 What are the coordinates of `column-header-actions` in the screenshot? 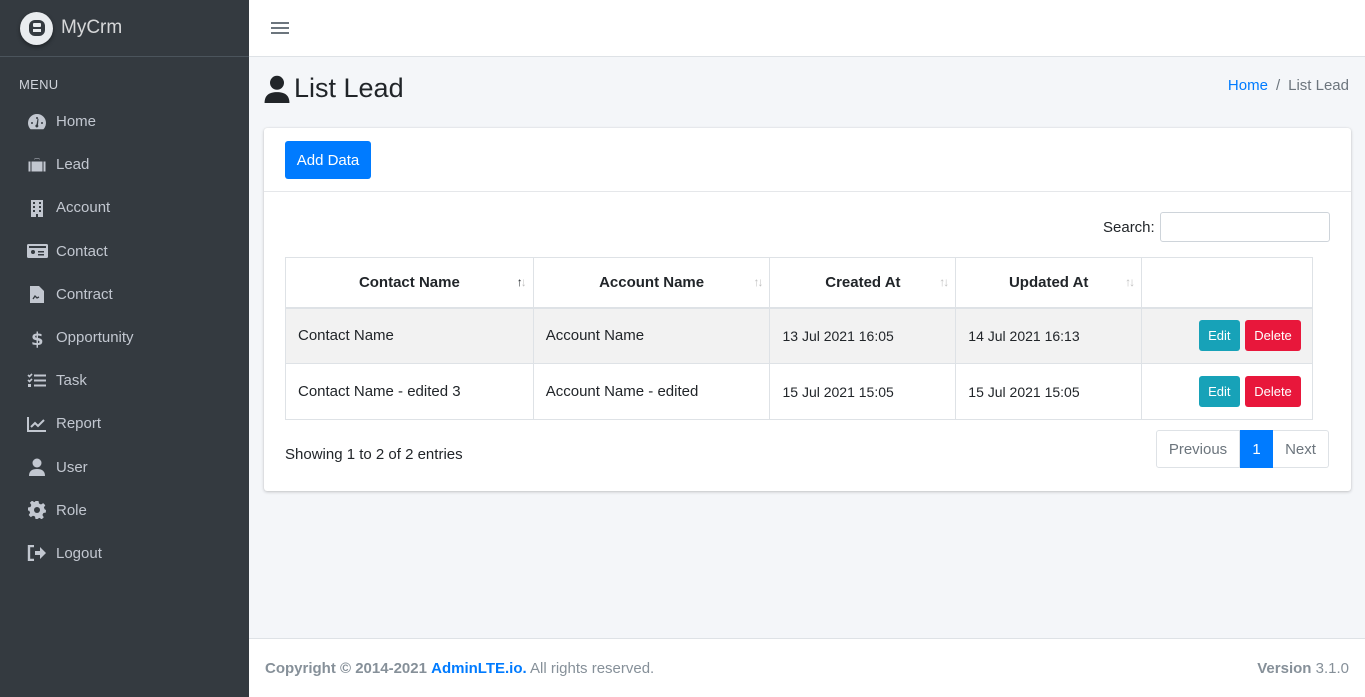 It's located at (1227, 283).